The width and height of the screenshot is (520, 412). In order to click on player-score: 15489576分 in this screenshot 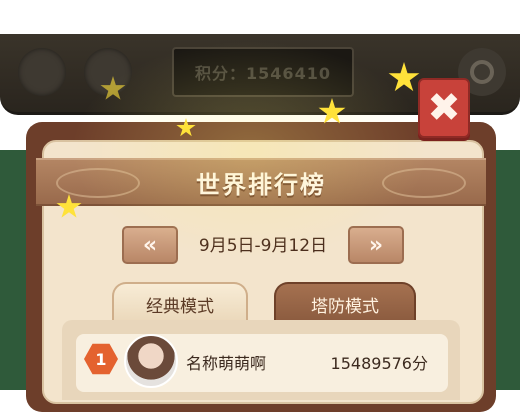, I will do `click(379, 363)`.